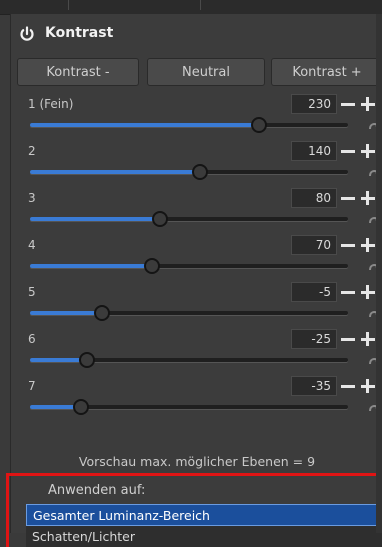  Describe the element at coordinates (196, 34) in the screenshot. I see `panel-header: Kontrast` at that location.